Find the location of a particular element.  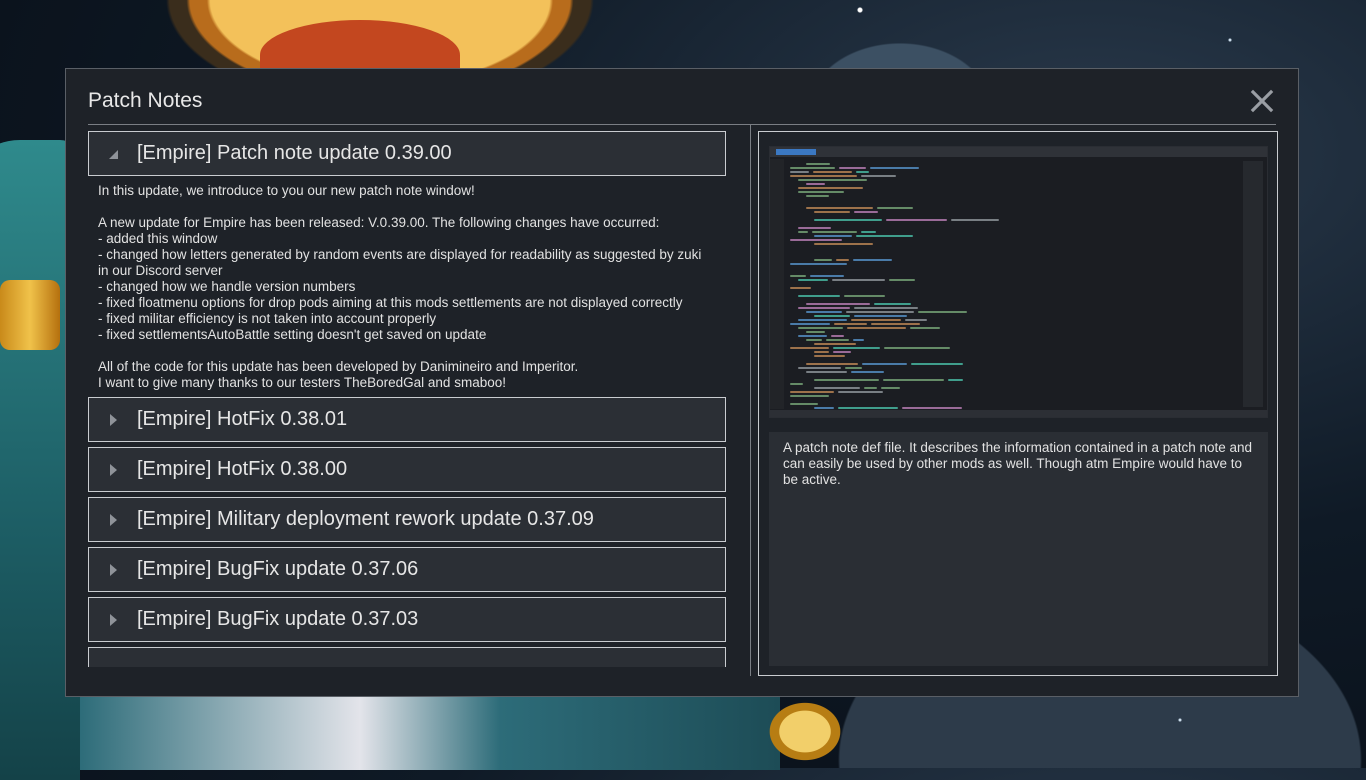

patch-entry-header: [Empire] BugFix update 0.37.03 is located at coordinates (407, 619).